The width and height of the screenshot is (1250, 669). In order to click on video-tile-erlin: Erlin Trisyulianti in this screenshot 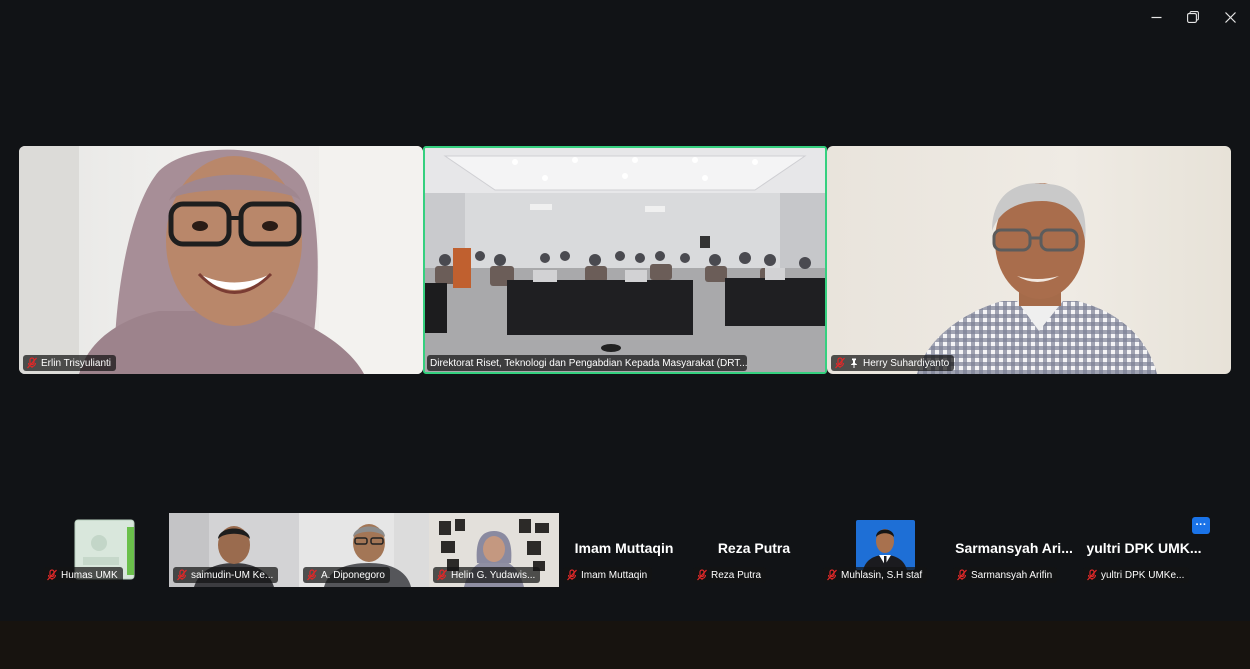, I will do `click(221, 260)`.